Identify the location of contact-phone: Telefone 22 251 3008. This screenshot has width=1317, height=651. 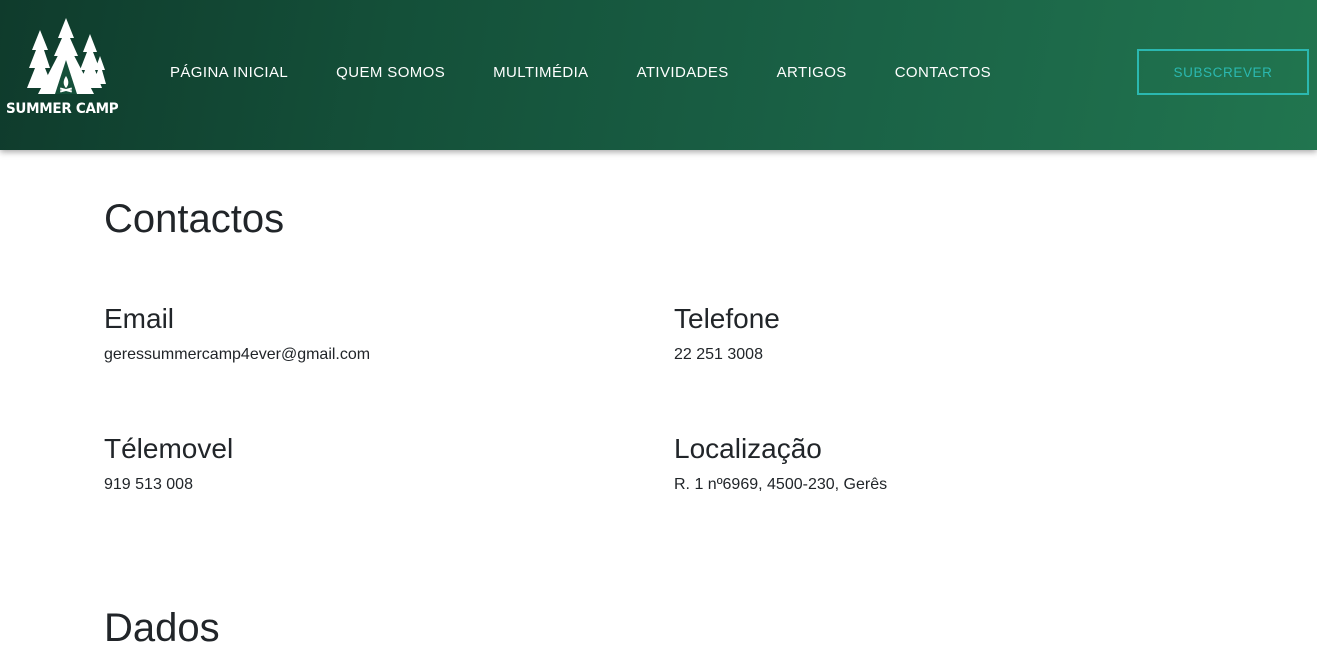
(727, 333).